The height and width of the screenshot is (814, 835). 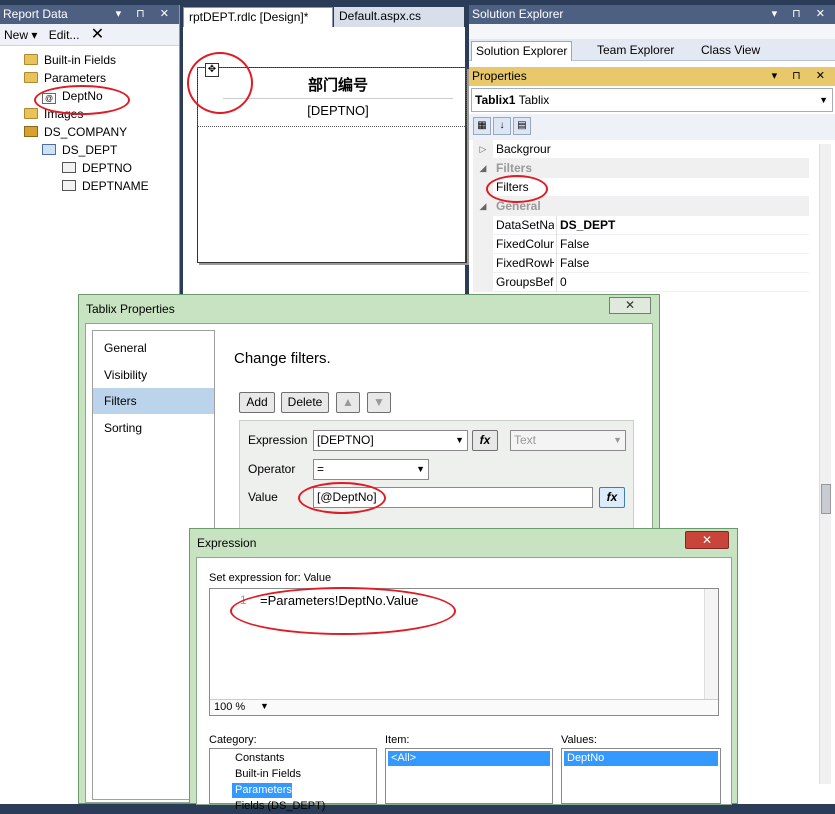 I want to click on scroll-thumb, so click(x=826, y=499).